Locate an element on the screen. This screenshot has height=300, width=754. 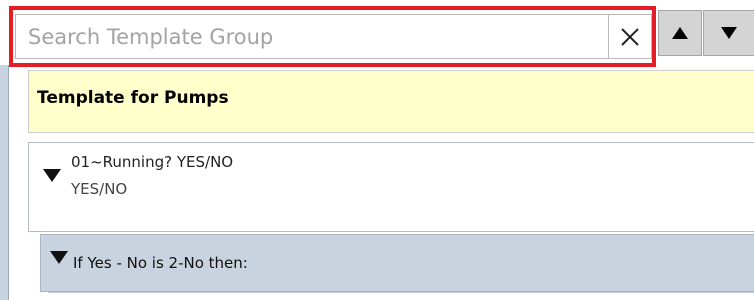
search-input is located at coordinates (311, 36).